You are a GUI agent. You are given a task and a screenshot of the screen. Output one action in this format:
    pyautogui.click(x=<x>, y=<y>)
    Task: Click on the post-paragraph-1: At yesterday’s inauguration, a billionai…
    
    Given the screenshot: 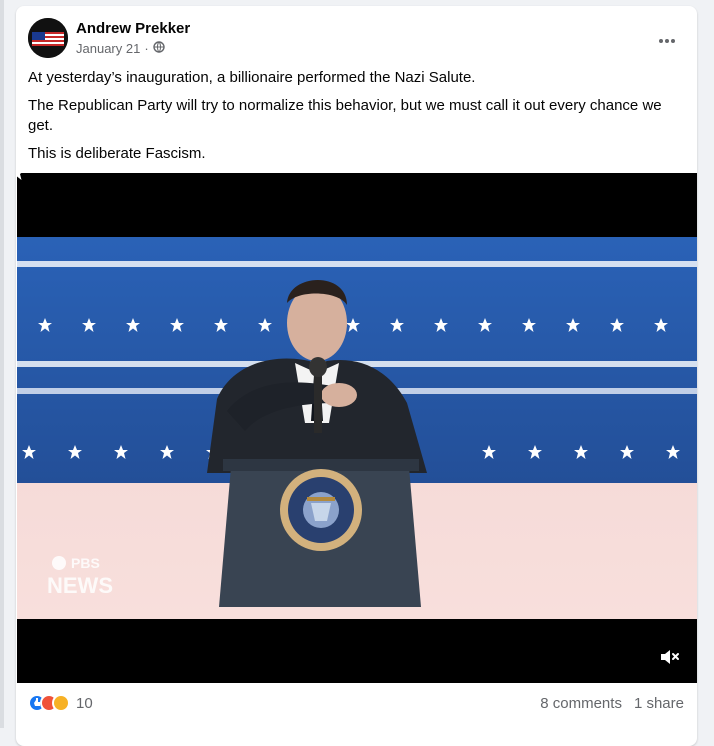 What is the action you would take?
    pyautogui.click(x=252, y=77)
    